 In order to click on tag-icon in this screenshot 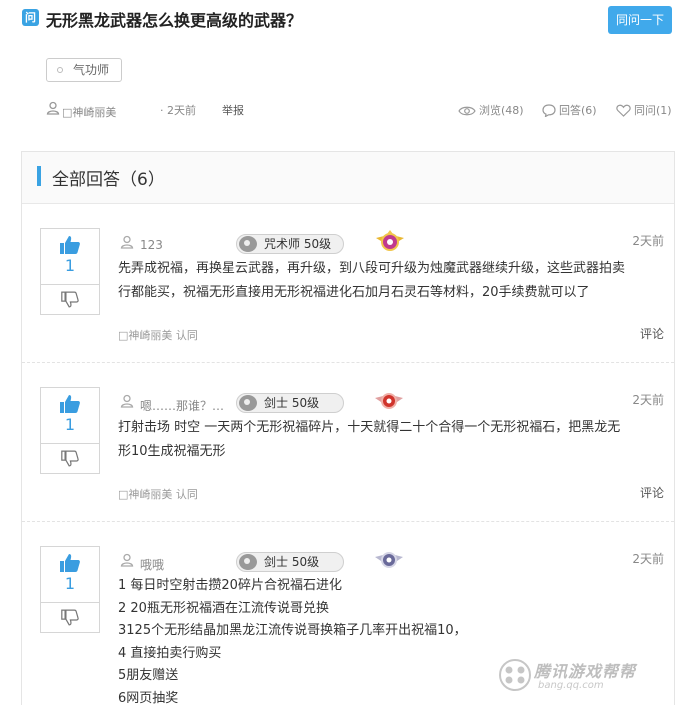, I will do `click(60, 70)`.